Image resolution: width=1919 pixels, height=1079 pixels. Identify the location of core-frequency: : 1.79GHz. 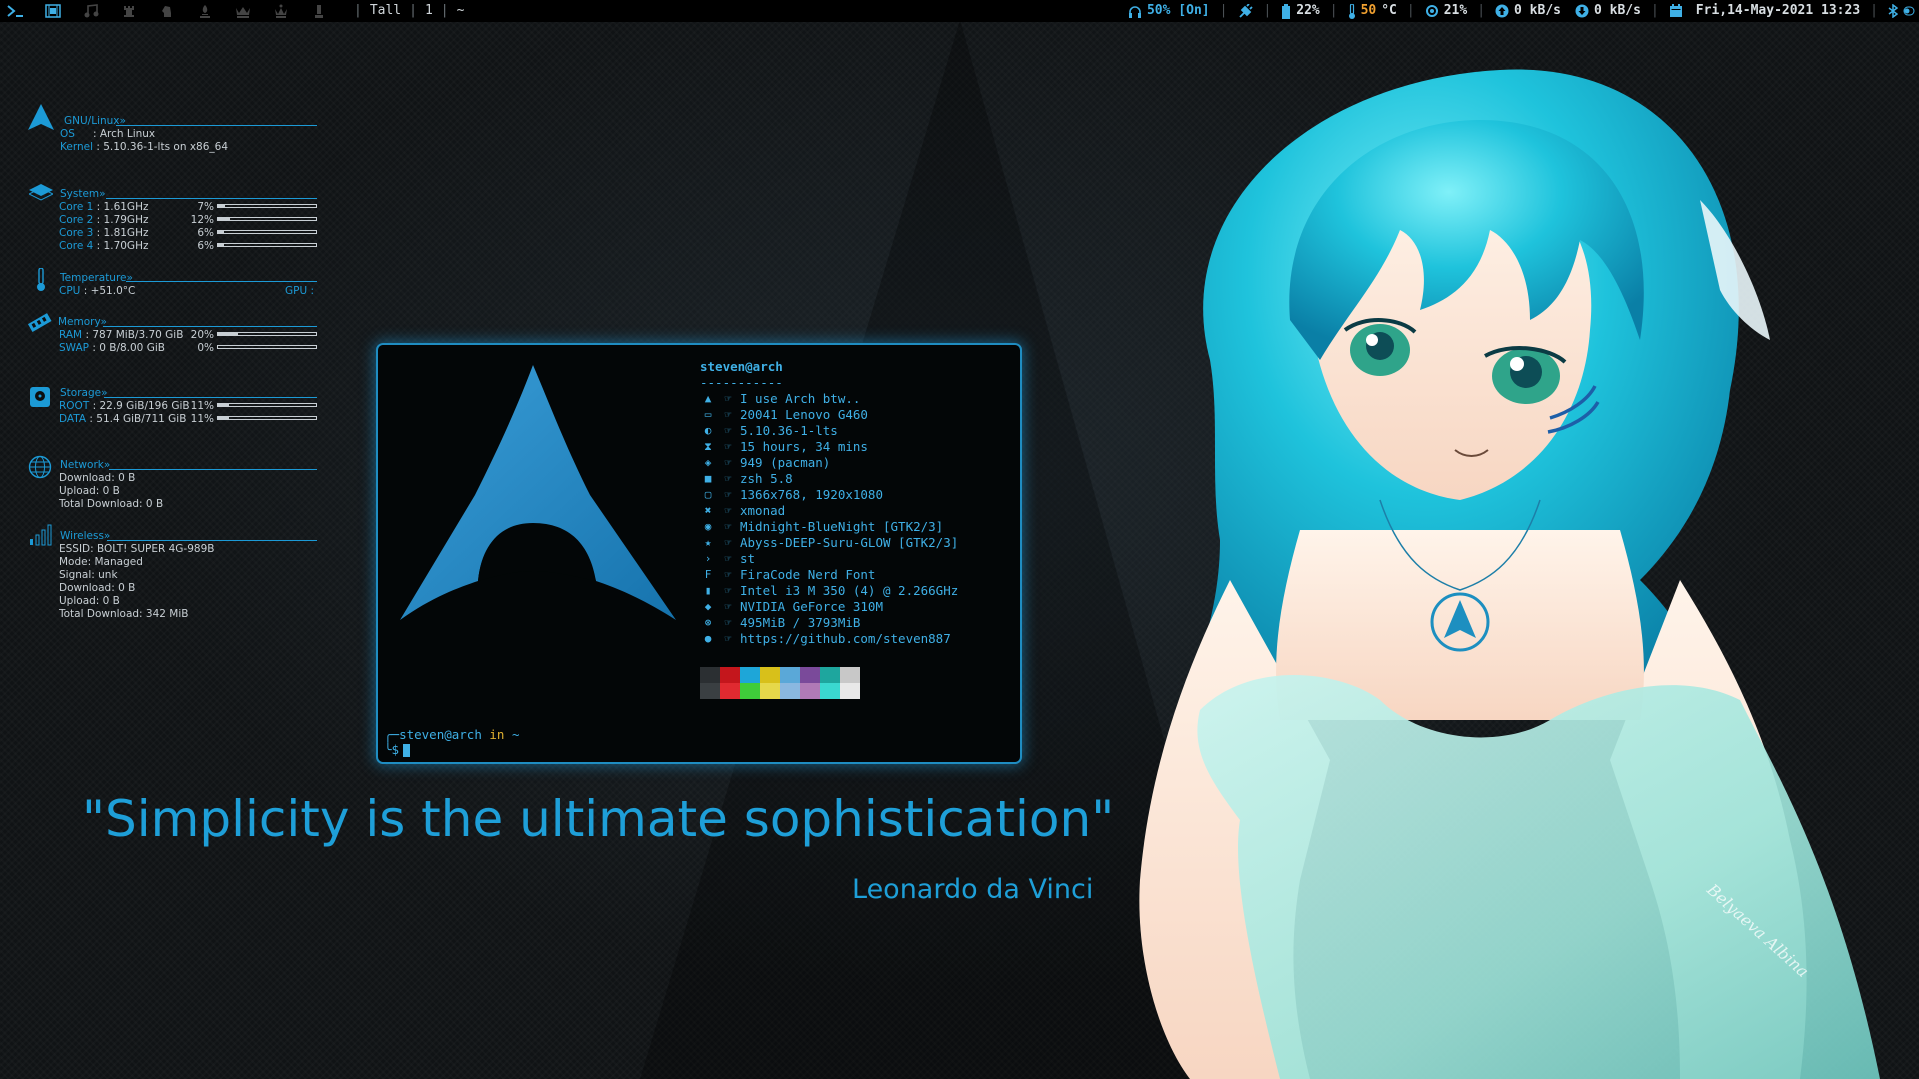
(122, 220).